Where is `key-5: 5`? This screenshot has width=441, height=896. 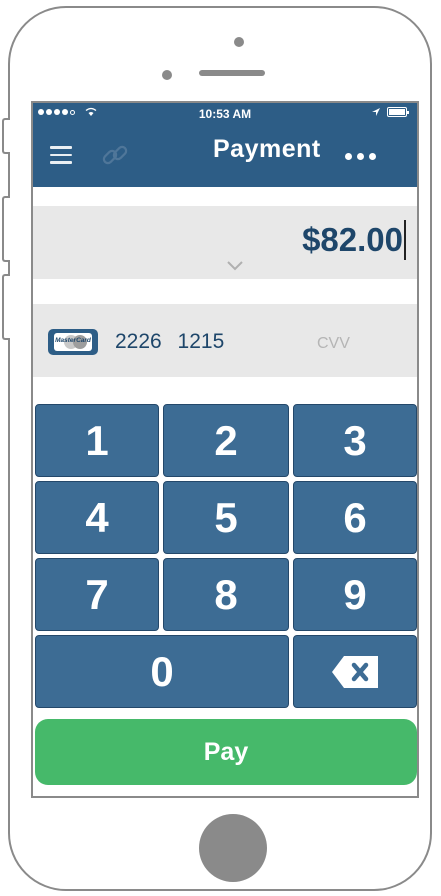 key-5: 5 is located at coordinates (226, 517).